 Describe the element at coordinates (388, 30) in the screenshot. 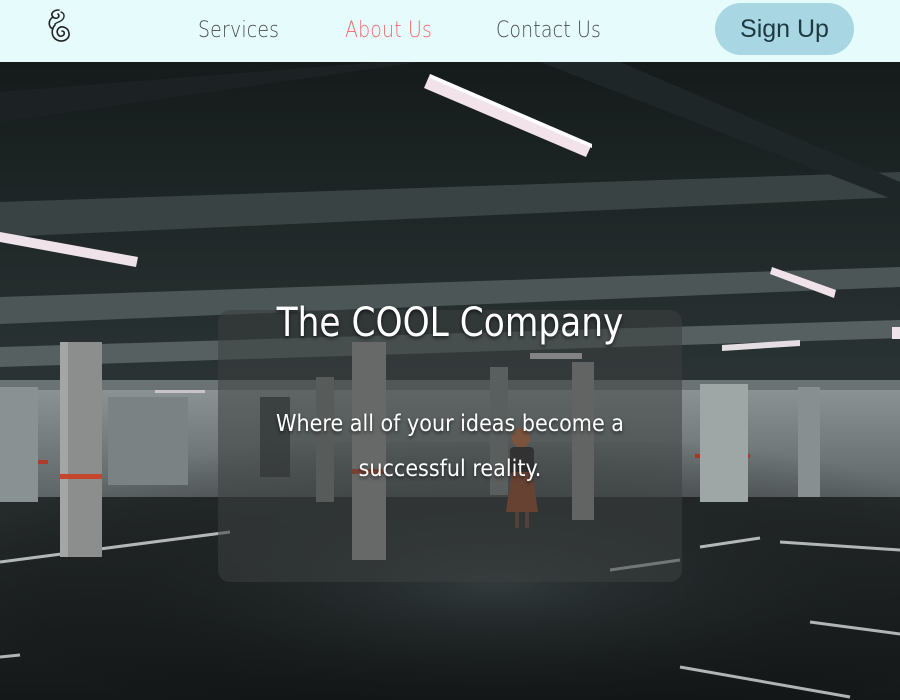

I see `nav-link-about-us: About Us` at that location.